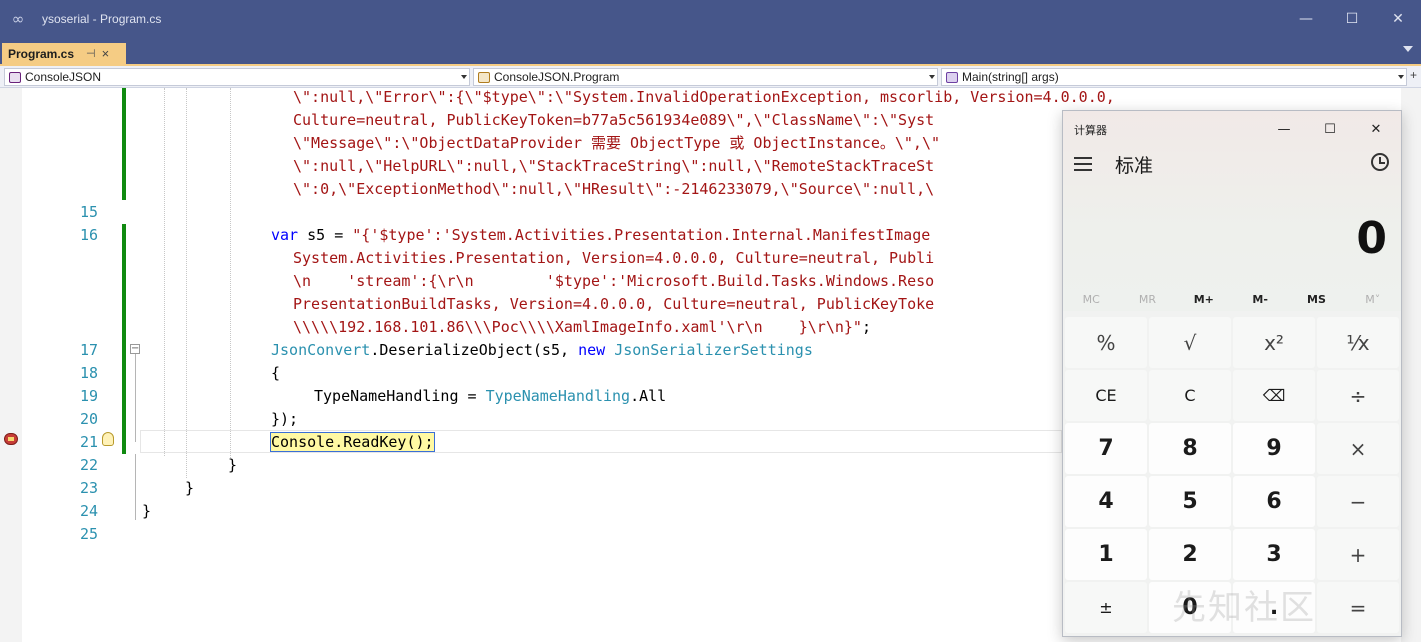  Describe the element at coordinates (1358, 342) in the screenshot. I see `reciprocal-button: ¹⁄x` at that location.